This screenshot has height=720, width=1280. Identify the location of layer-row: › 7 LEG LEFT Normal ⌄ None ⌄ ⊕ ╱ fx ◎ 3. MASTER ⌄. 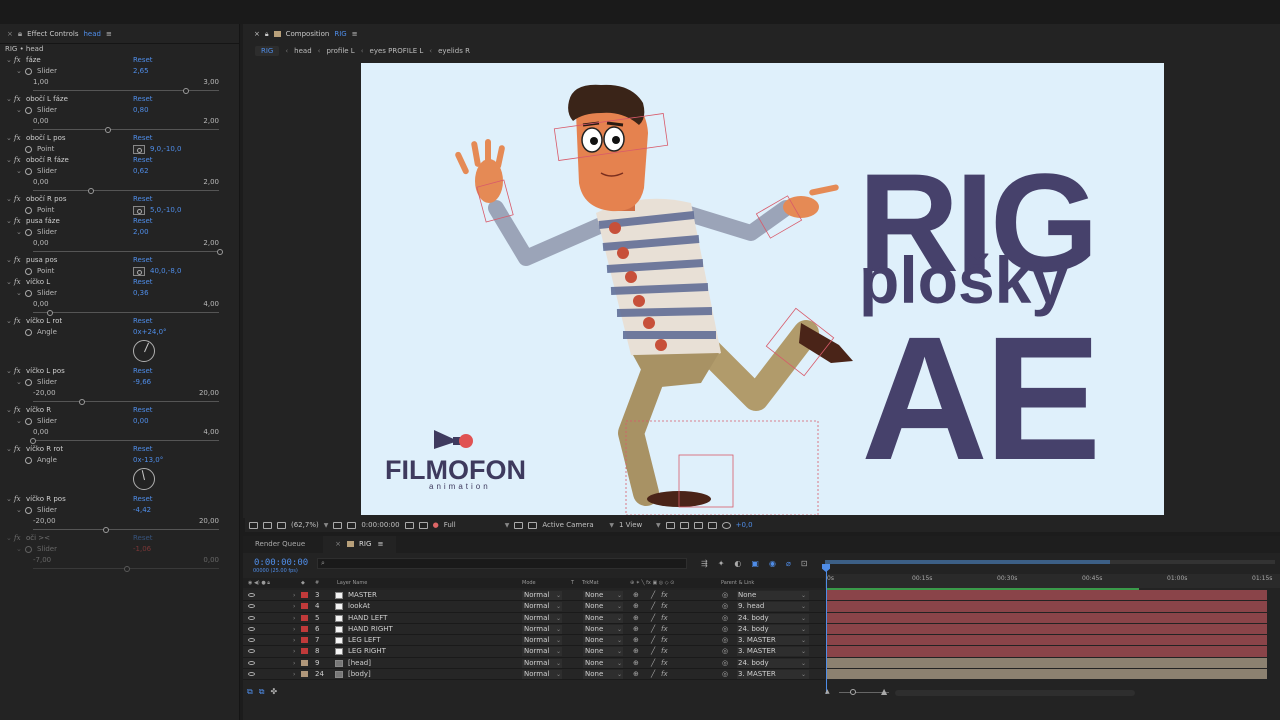
(534, 641).